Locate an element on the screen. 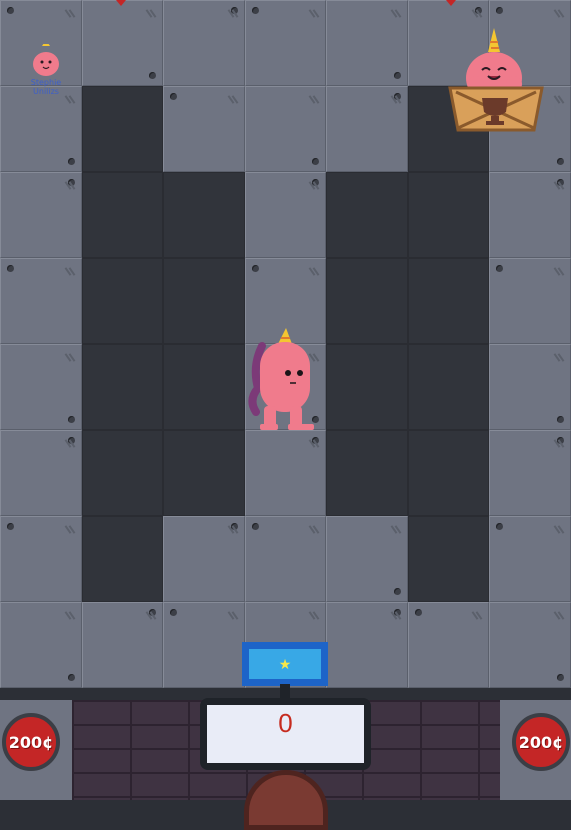 This screenshot has height=830, width=571. sticker-label: Stephie Unilizs is located at coordinates (46, 87).